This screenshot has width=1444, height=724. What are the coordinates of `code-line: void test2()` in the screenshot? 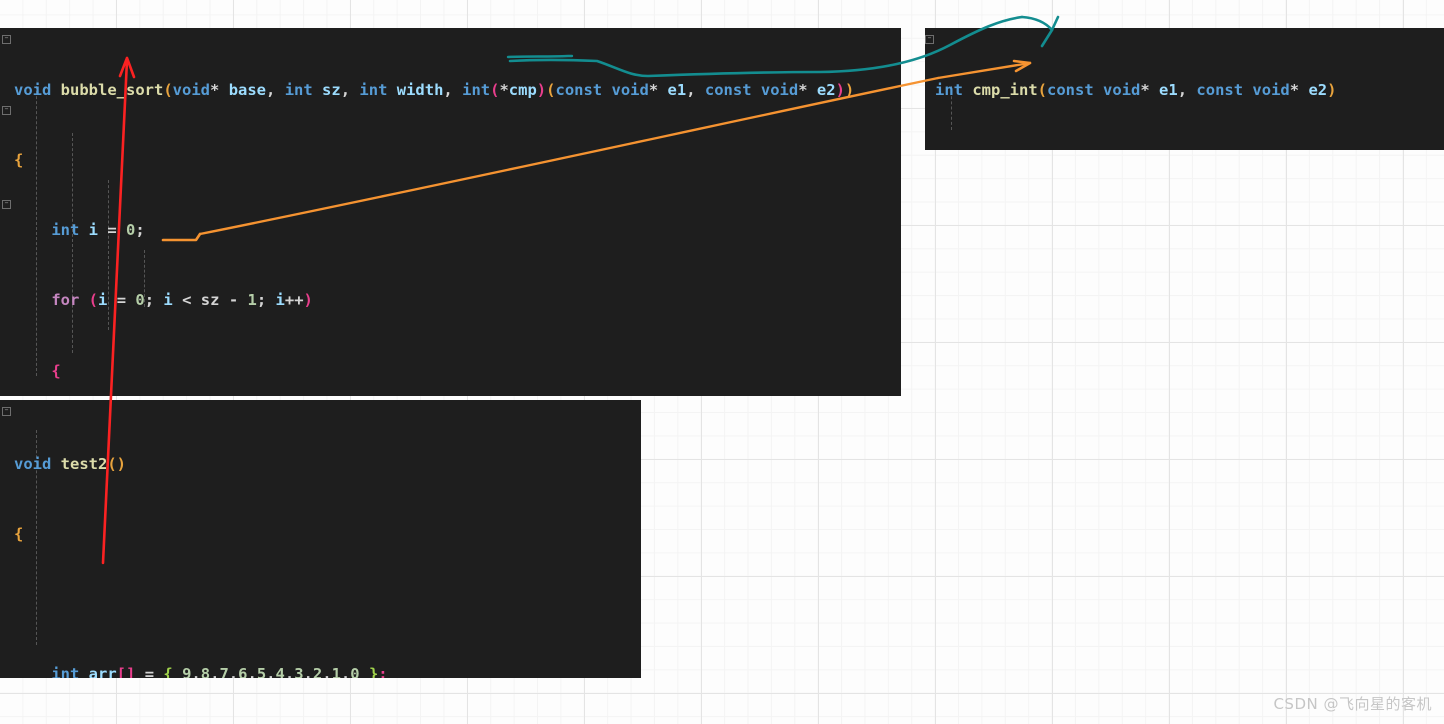 It's located at (70, 463).